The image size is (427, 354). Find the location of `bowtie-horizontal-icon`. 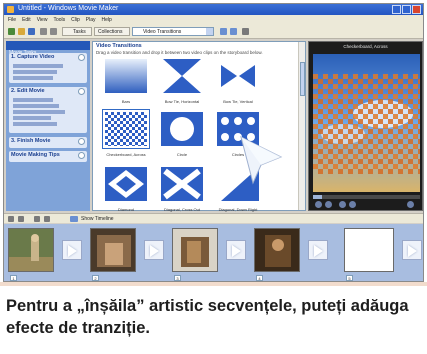

bowtie-horizontal-icon is located at coordinates (182, 76).